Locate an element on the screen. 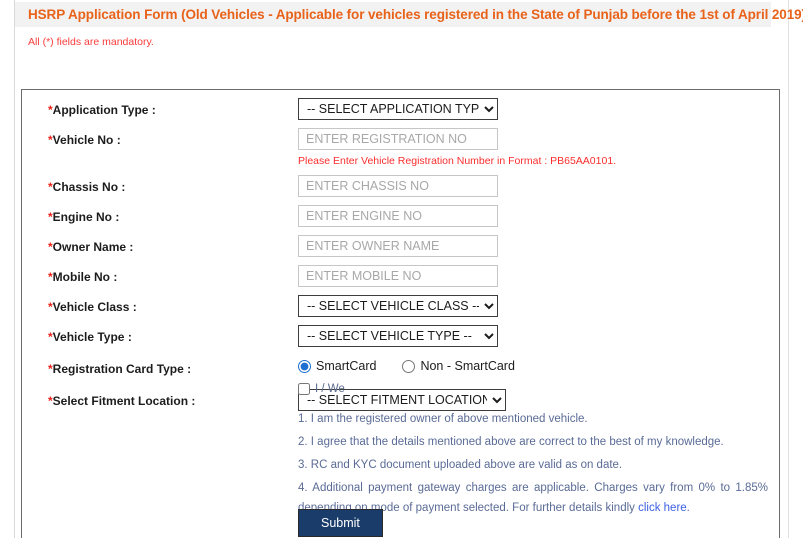 This screenshot has width=803, height=538. mandatory-fields-note: All (*) fields are mandatory. is located at coordinates (91, 42).